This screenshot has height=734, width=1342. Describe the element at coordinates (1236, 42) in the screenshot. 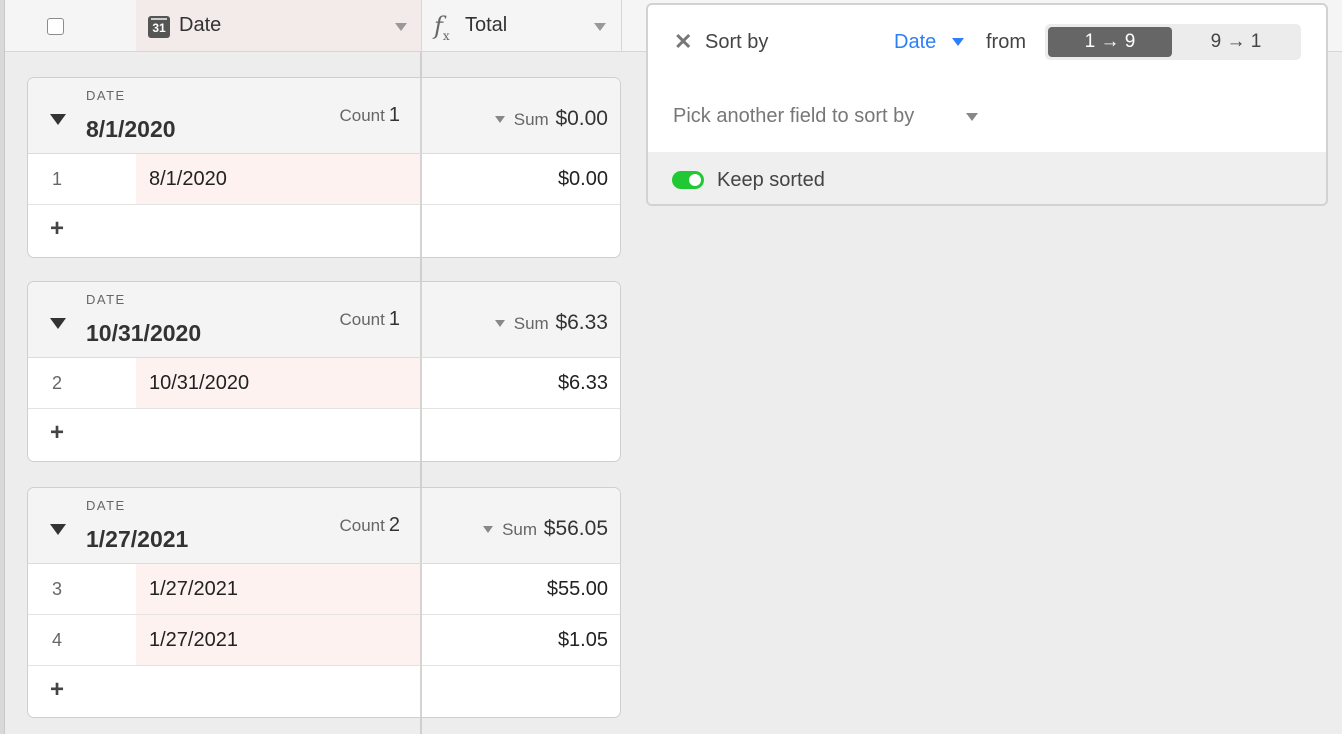

I see `sort-descending-button: 9 → 1` at that location.